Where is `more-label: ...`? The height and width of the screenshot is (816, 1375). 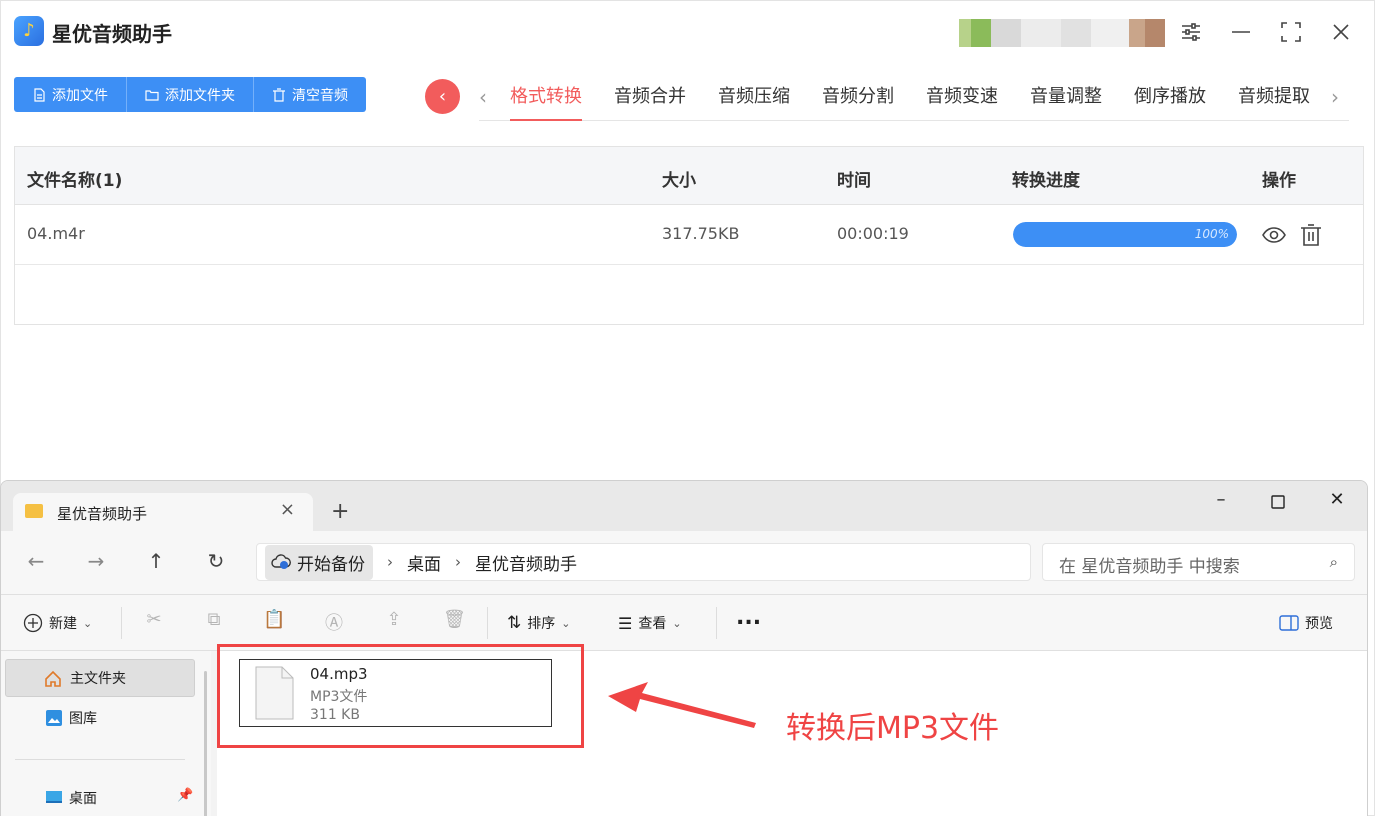 more-label: ... is located at coordinates (749, 617).